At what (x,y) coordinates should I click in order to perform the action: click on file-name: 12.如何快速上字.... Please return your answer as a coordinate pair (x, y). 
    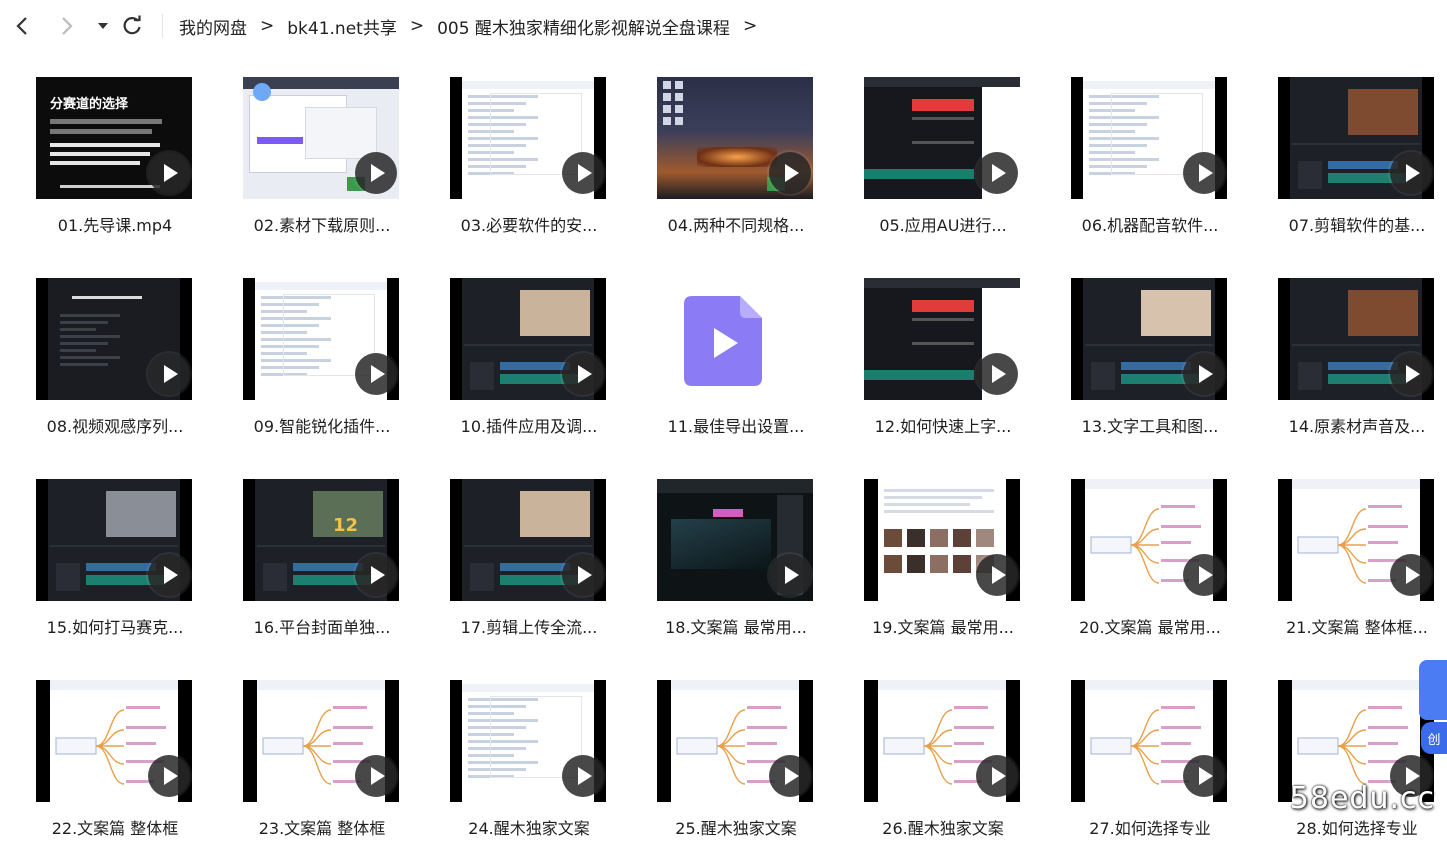
    Looking at the image, I should click on (943, 426).